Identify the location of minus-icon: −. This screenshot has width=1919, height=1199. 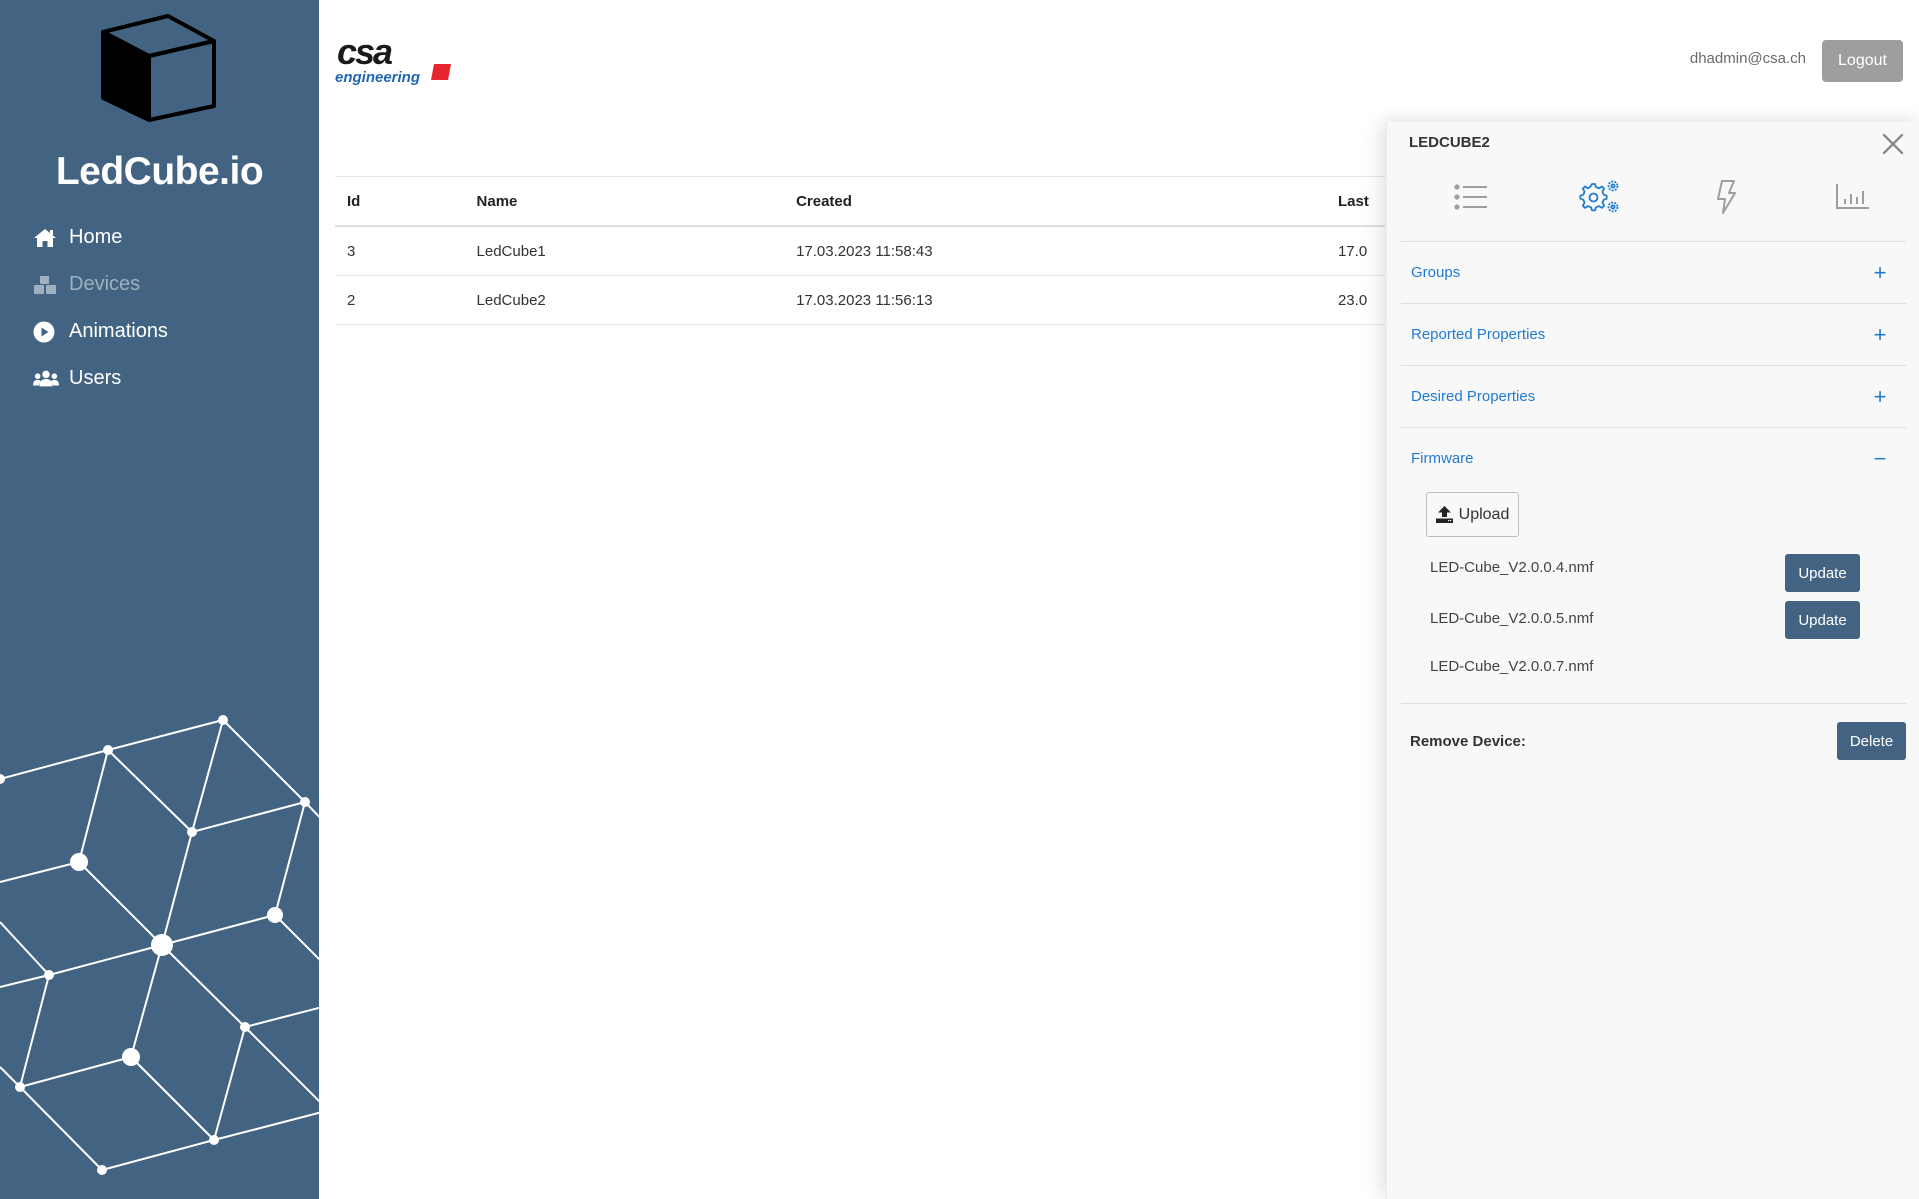
(1880, 458).